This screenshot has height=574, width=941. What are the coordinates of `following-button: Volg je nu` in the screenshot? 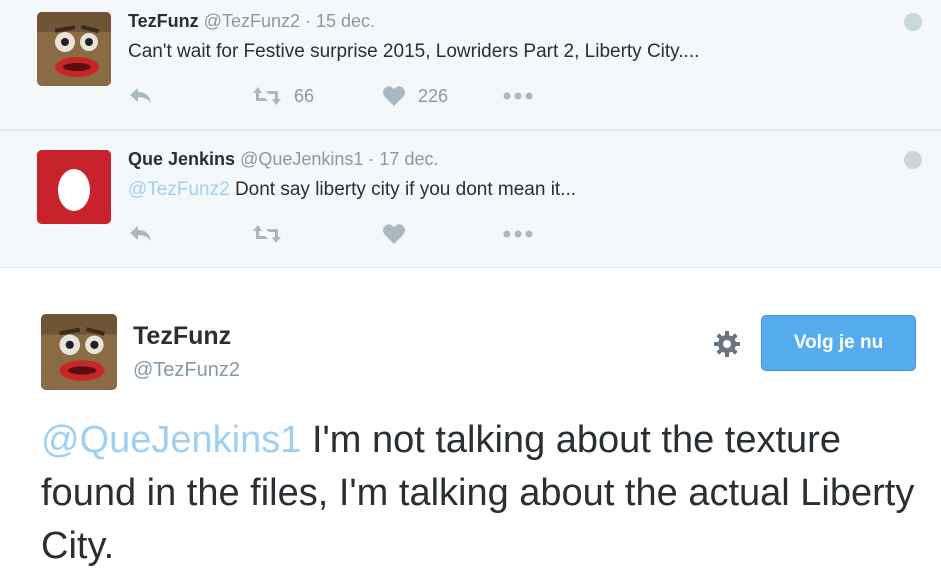 It's located at (838, 343).